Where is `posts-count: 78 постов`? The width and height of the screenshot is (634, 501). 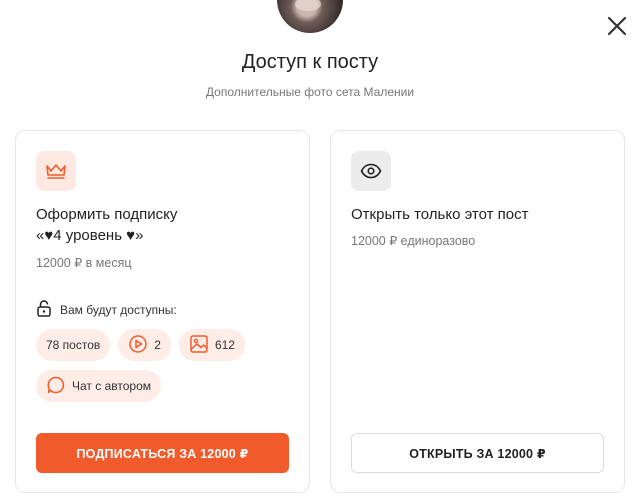 posts-count: 78 постов is located at coordinates (73, 345).